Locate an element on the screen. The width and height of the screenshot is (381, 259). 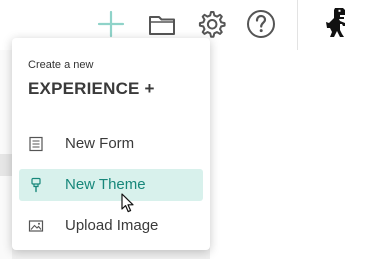
add-icon is located at coordinates (111, 24).